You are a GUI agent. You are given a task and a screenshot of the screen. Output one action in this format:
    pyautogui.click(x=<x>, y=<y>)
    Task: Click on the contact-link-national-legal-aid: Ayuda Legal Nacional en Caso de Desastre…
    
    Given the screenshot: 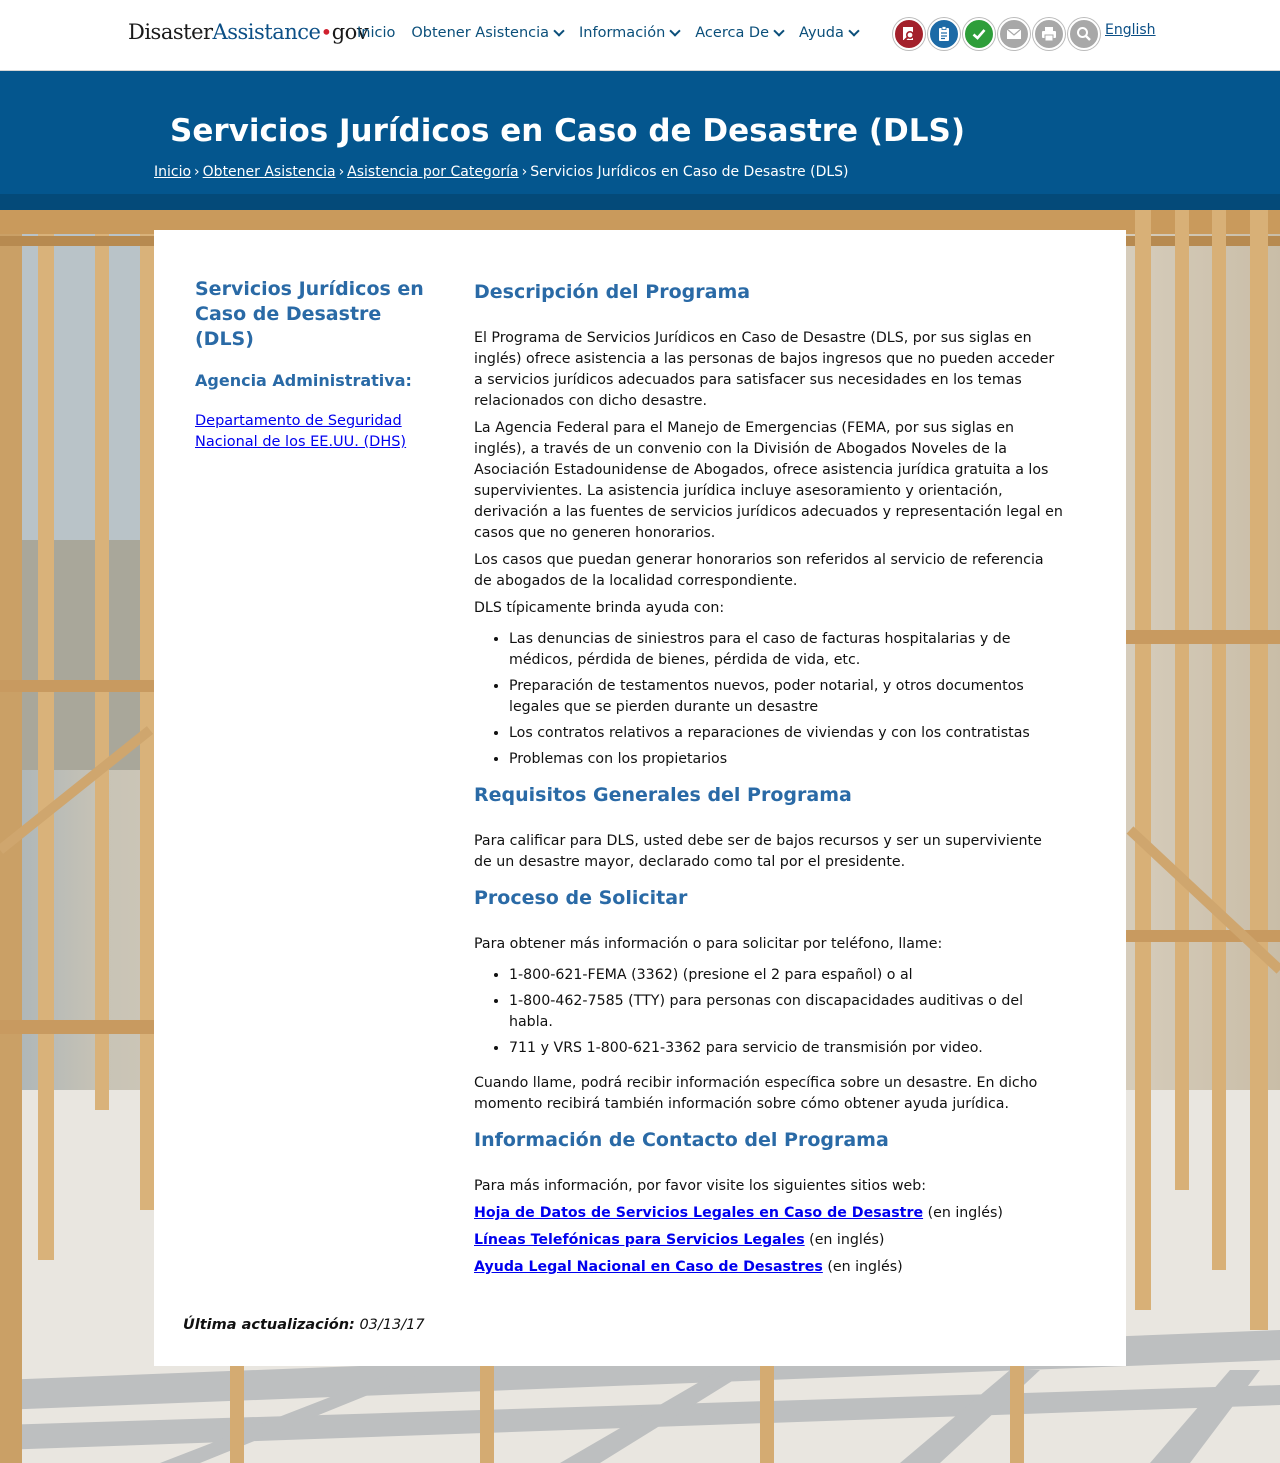 What is the action you would take?
    pyautogui.click(x=648, y=1267)
    